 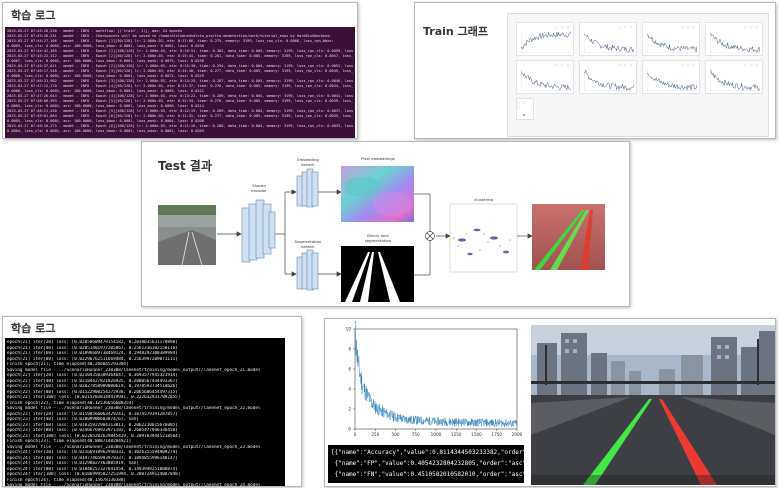 I want to click on merge-node, so click(x=430, y=236).